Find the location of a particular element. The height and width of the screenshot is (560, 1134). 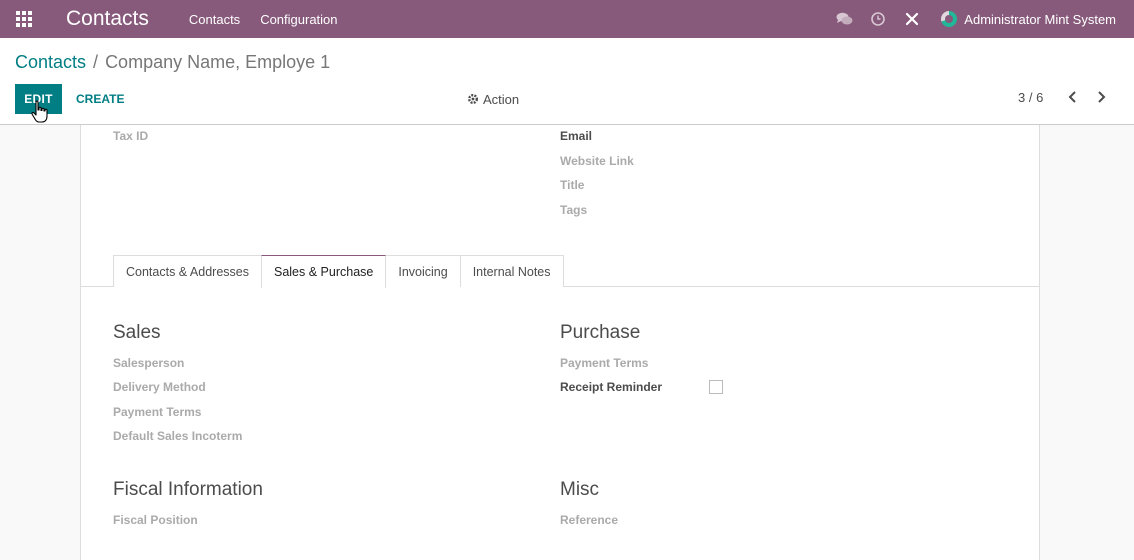

user-menu: Administrator Mint System is located at coordinates (1028, 19).